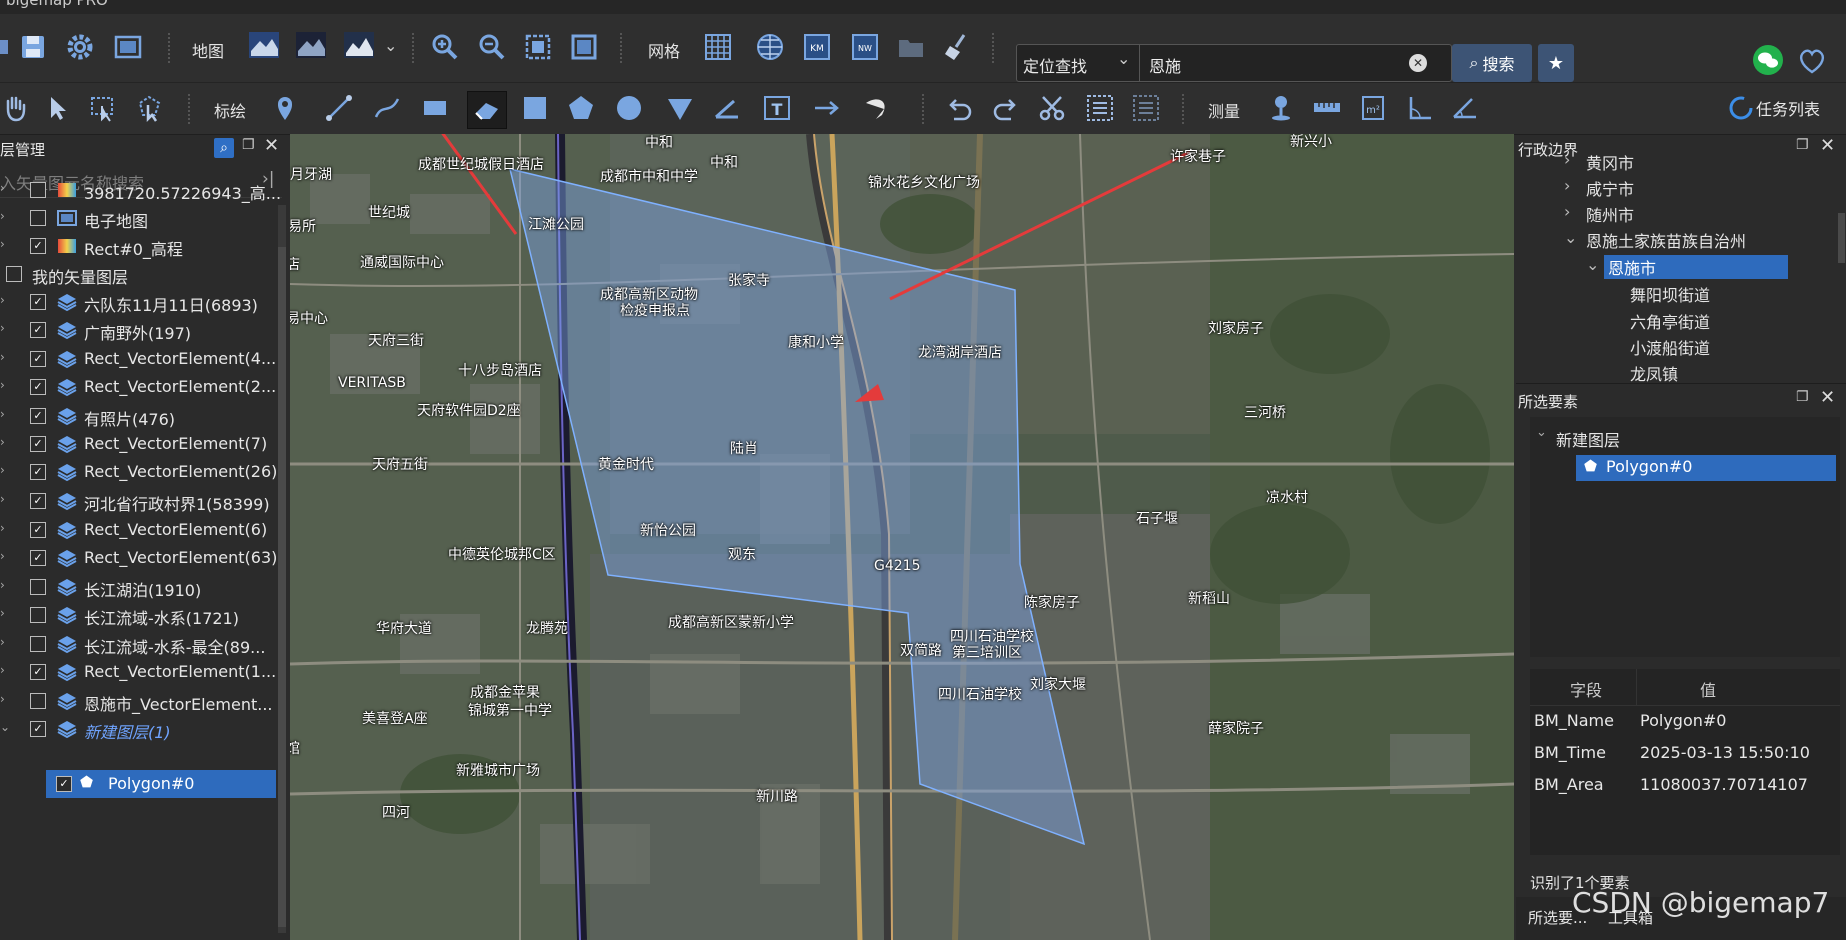 Image resolution: width=1846 pixels, height=940 pixels. I want to click on clear-button, so click(957, 47).